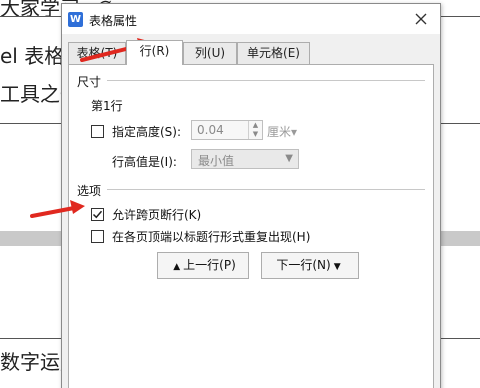  Describe the element at coordinates (210, 53) in the screenshot. I see `tab-column: 列(U)` at that location.